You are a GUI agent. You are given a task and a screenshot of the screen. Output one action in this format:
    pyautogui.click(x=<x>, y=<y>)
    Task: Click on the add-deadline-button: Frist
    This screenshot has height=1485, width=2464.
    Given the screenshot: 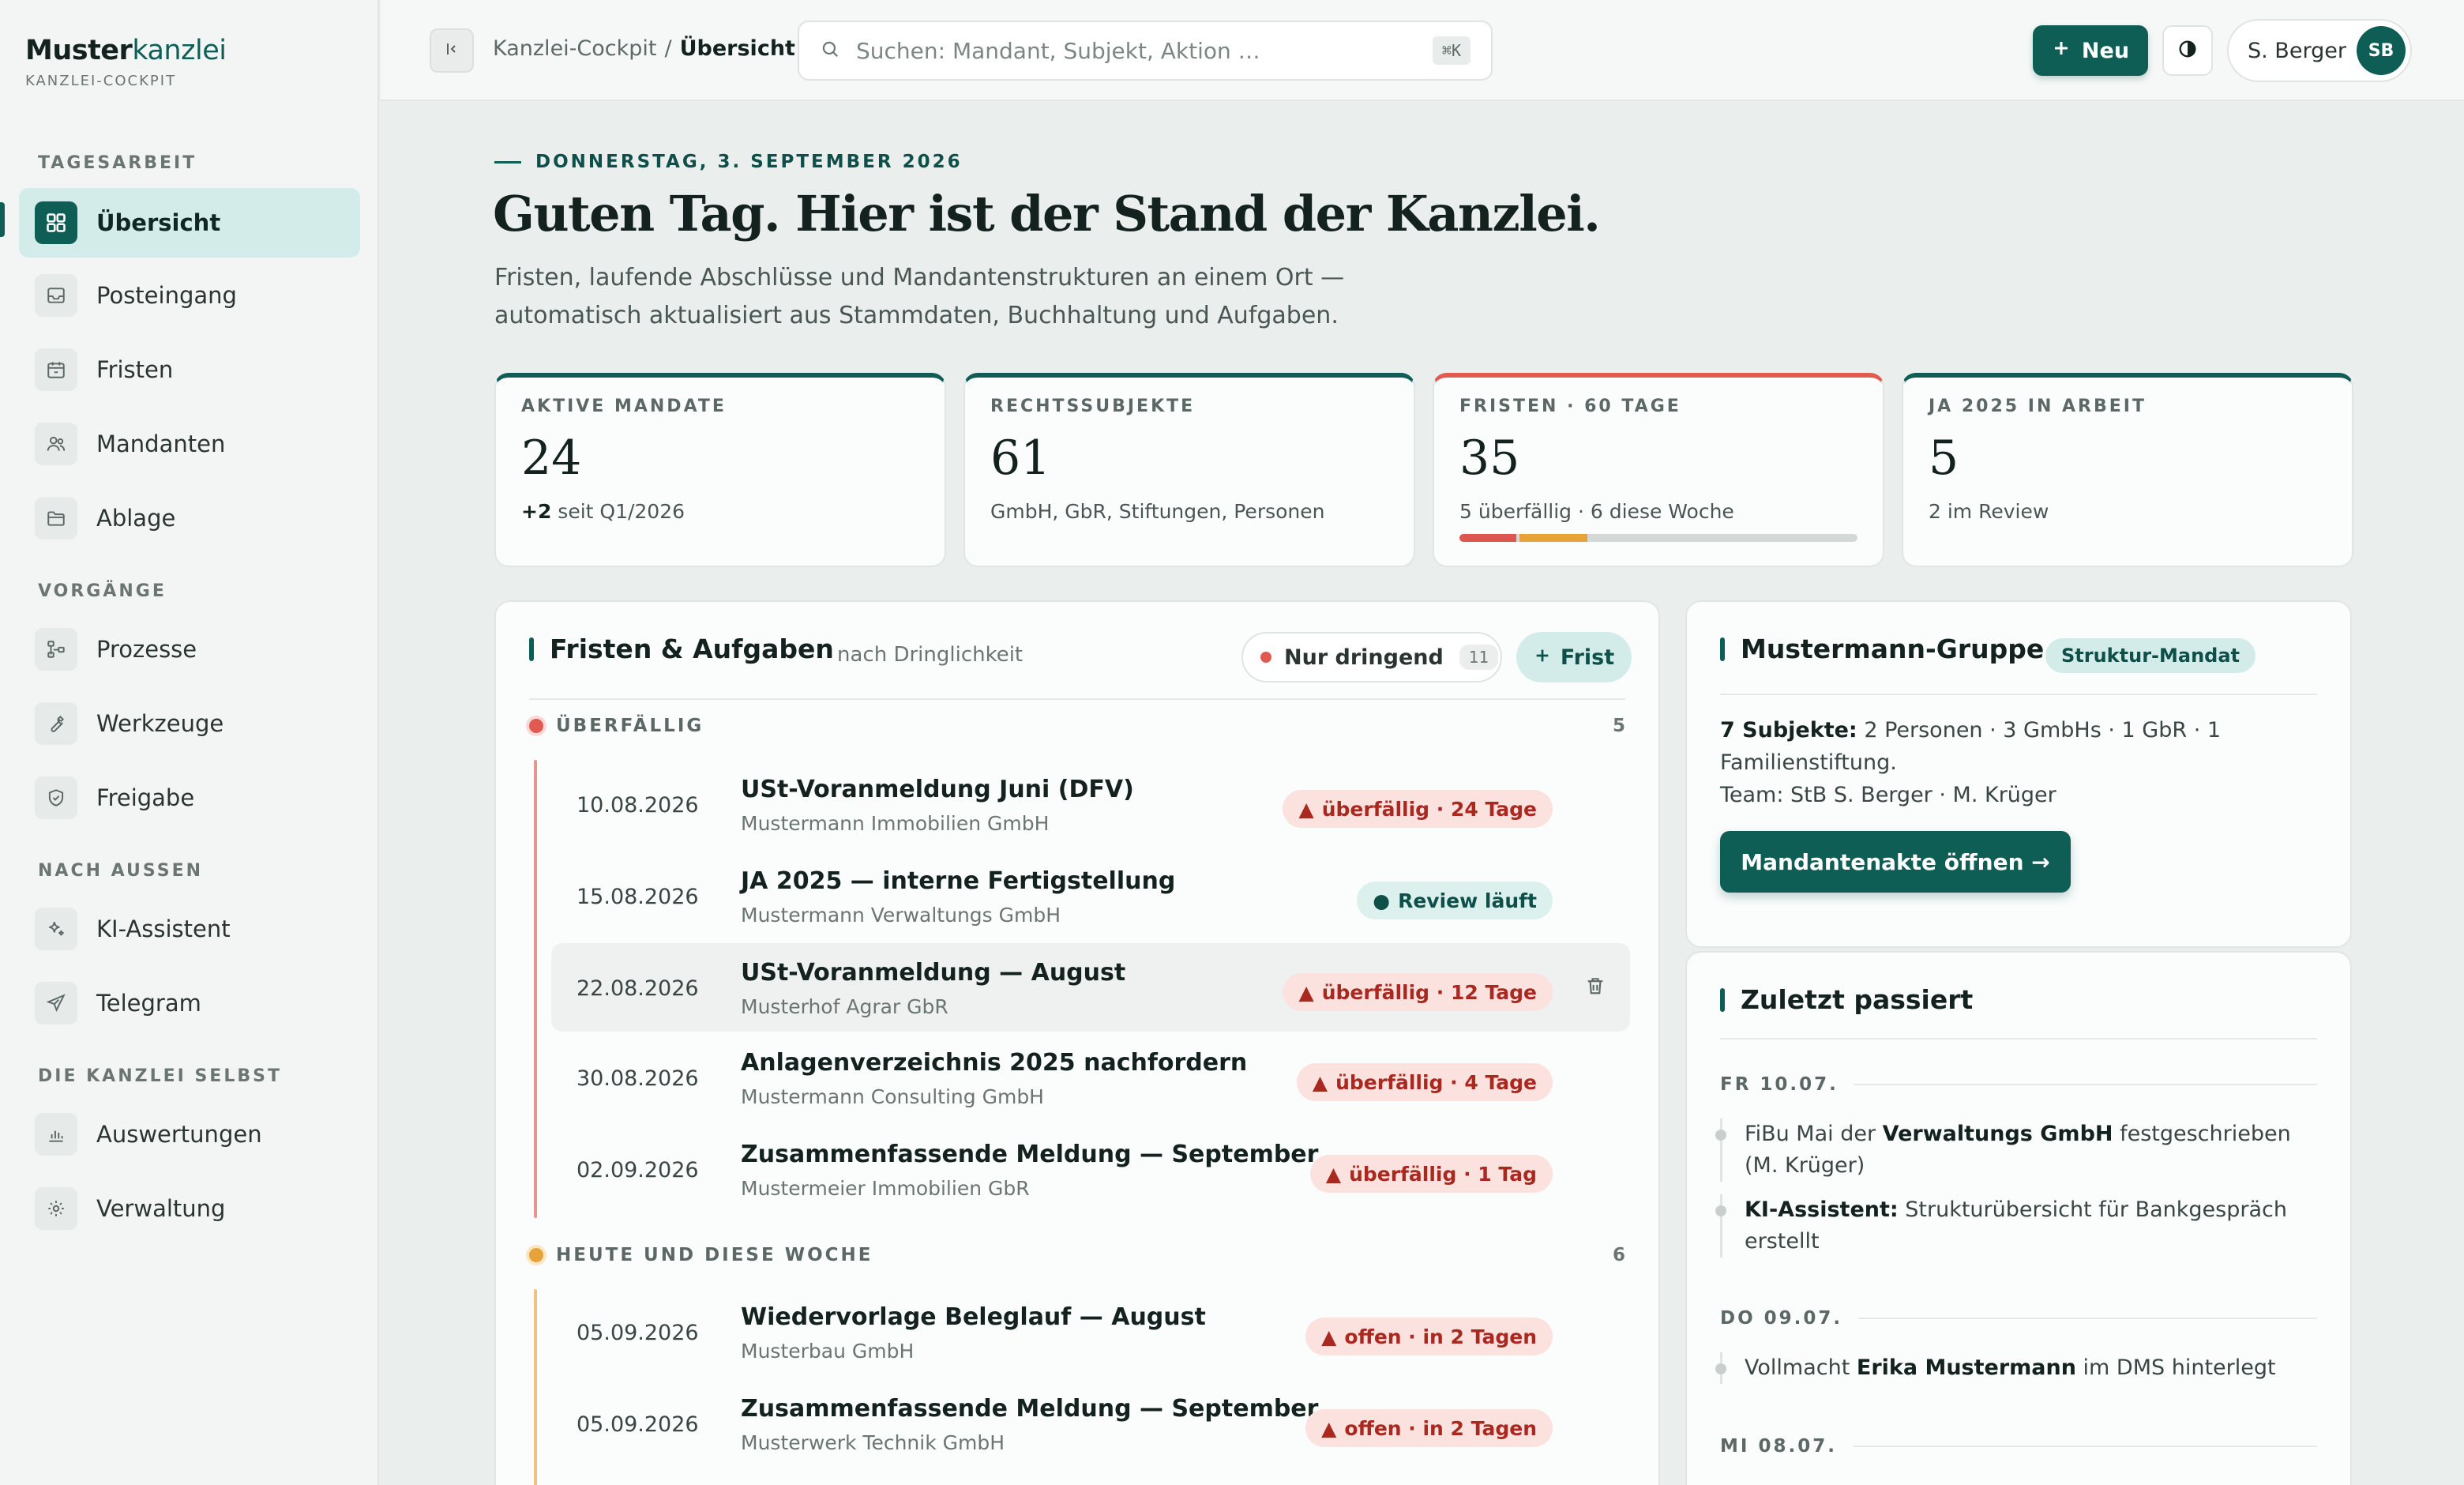 What is the action you would take?
    pyautogui.click(x=1574, y=657)
    